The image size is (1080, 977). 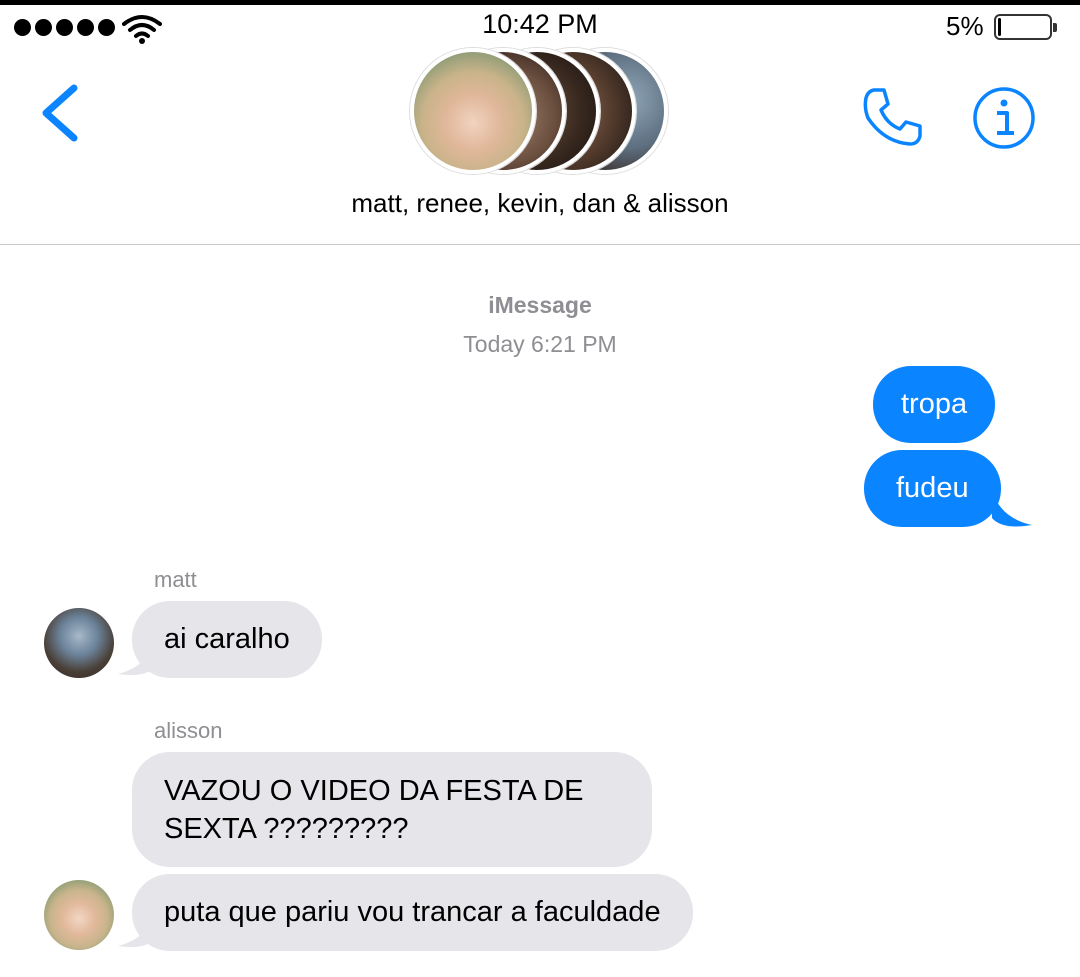 I want to click on message-text: puta que pariu vou trancar a faculdade, so click(x=412, y=912).